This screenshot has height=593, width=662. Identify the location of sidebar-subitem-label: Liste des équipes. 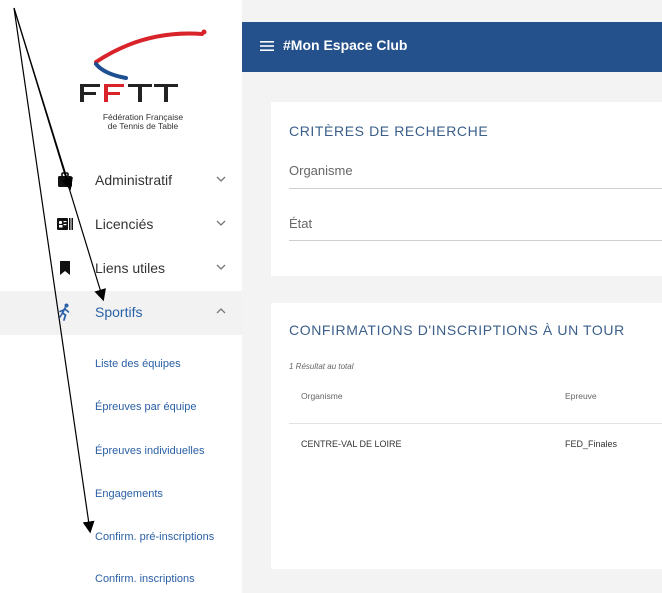
(138, 364).